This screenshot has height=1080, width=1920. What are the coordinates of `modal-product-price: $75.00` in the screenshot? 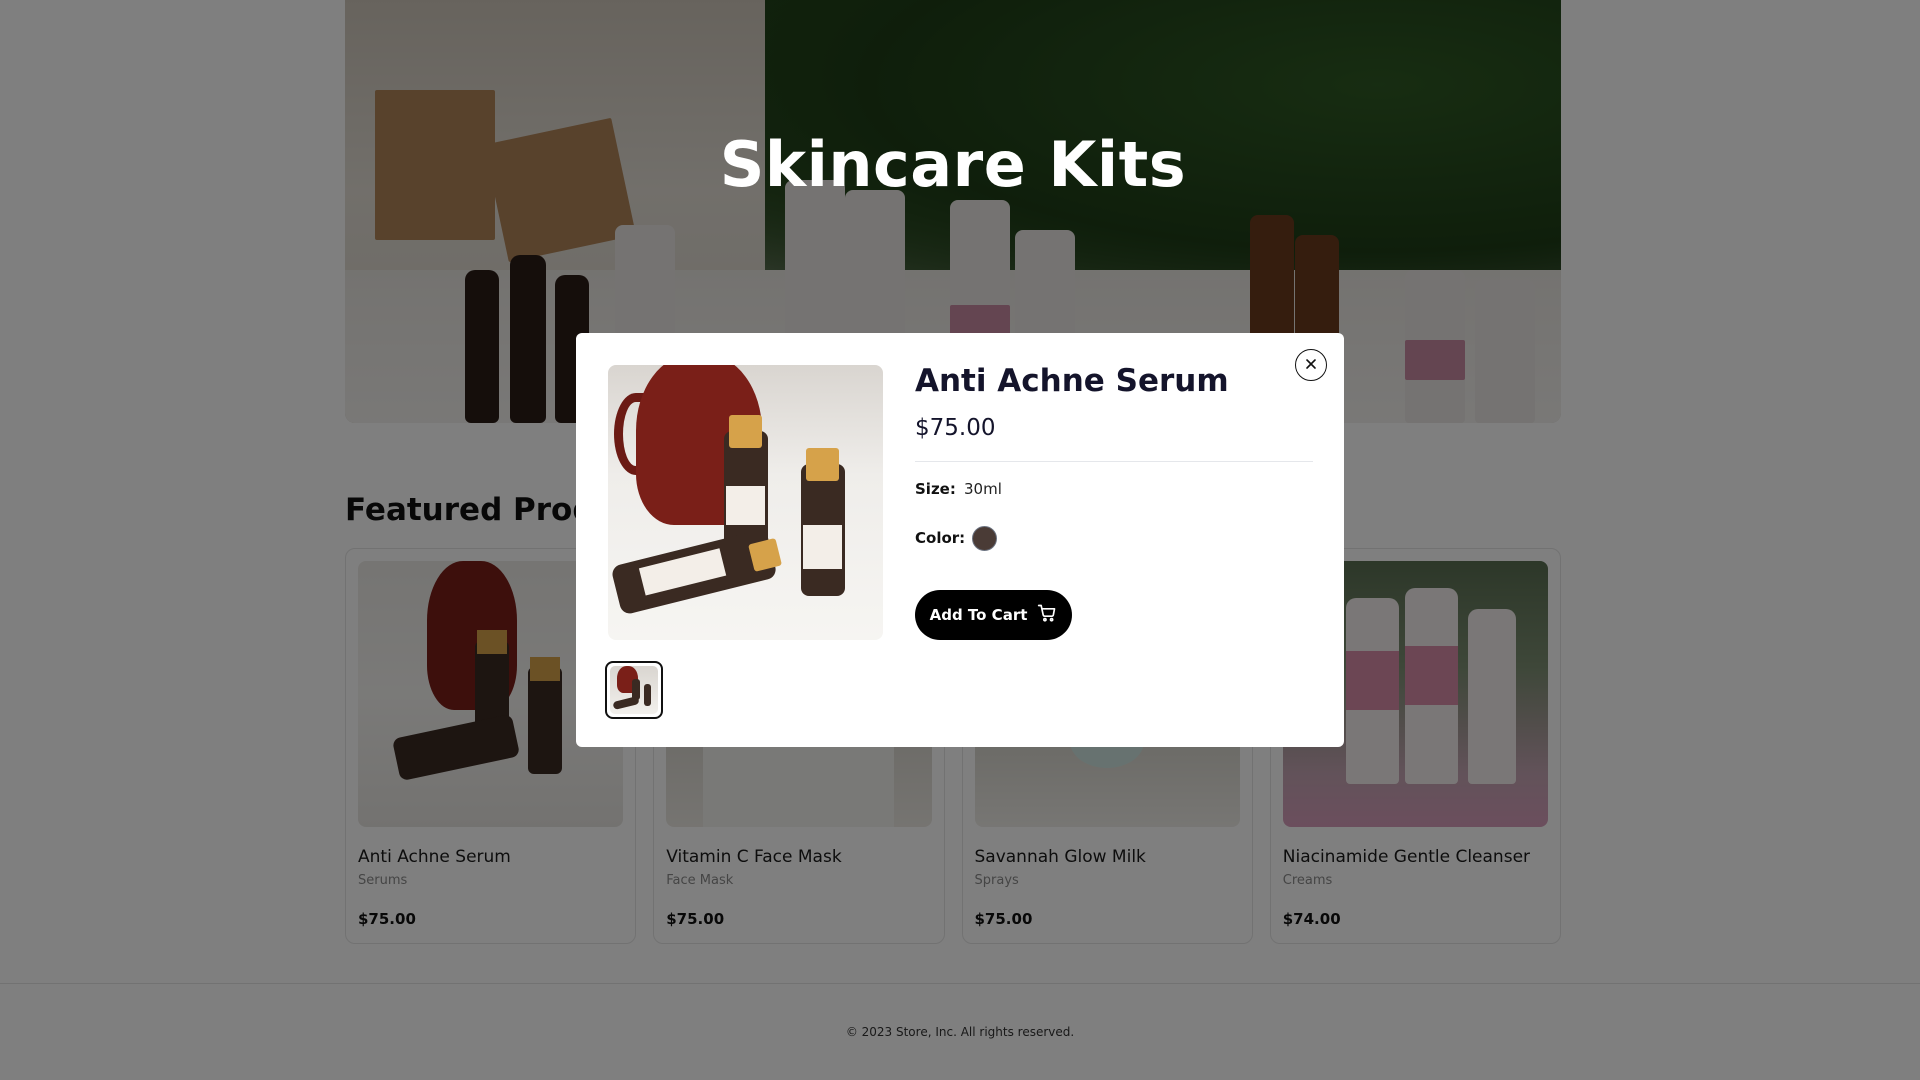 It's located at (955, 428).